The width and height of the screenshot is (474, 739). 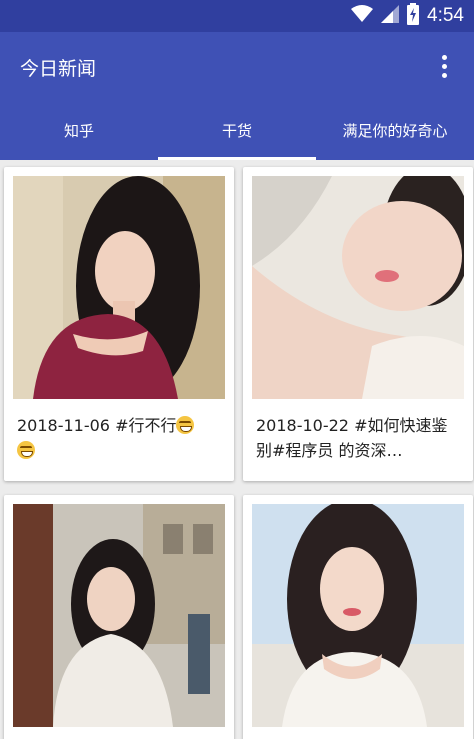 I want to click on tab-ganhuo: 干货, so click(x=237, y=130).